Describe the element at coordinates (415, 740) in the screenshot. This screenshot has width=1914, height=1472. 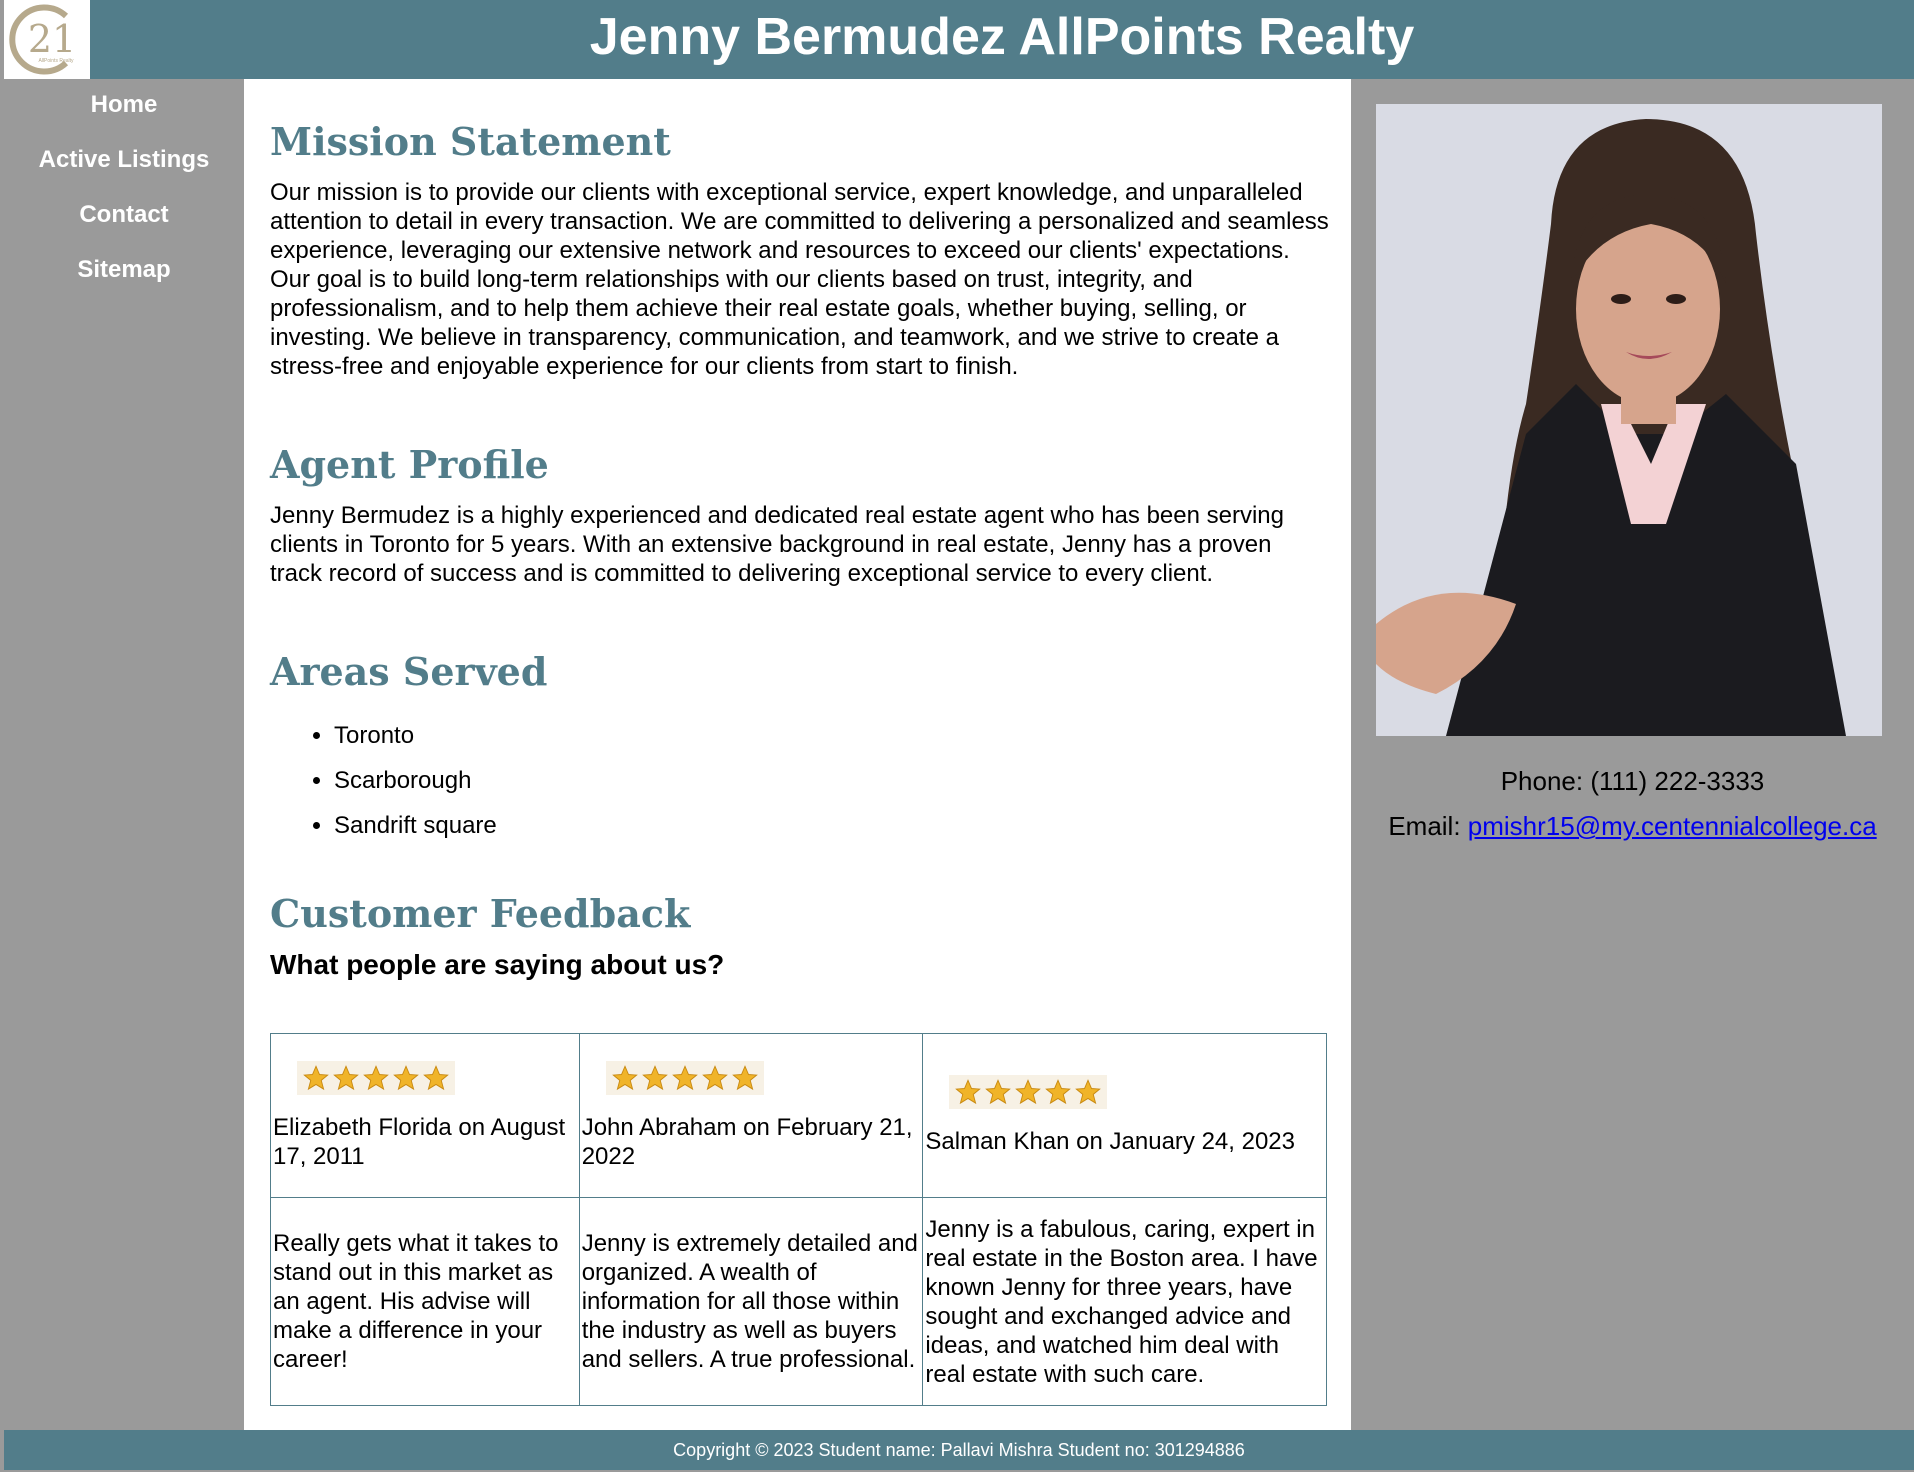
I see `area-item: Toronto` at that location.